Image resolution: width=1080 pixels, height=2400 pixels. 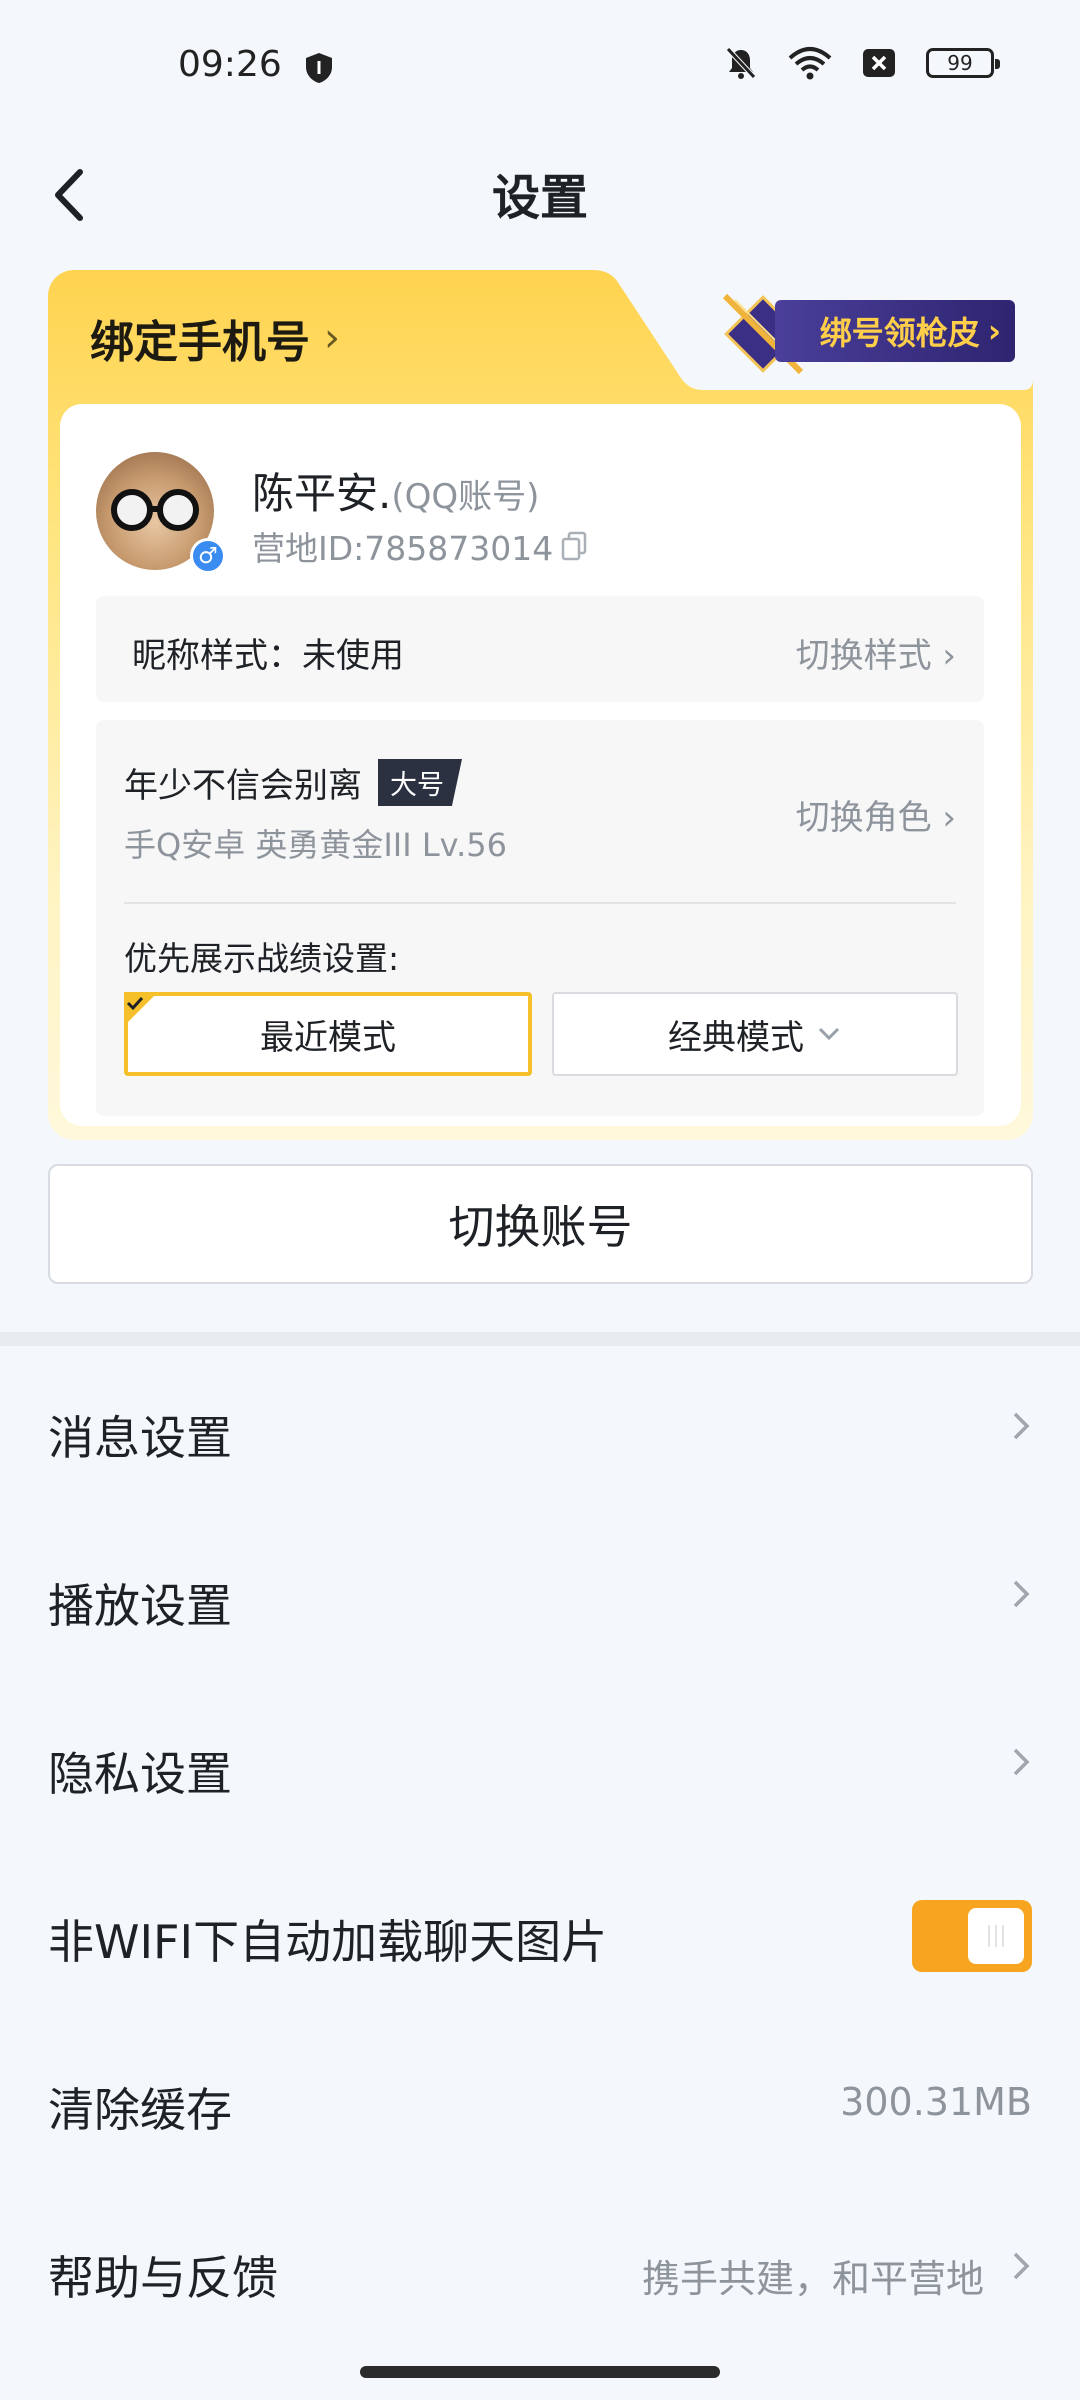 I want to click on battery-icon: 99, so click(x=963, y=63).